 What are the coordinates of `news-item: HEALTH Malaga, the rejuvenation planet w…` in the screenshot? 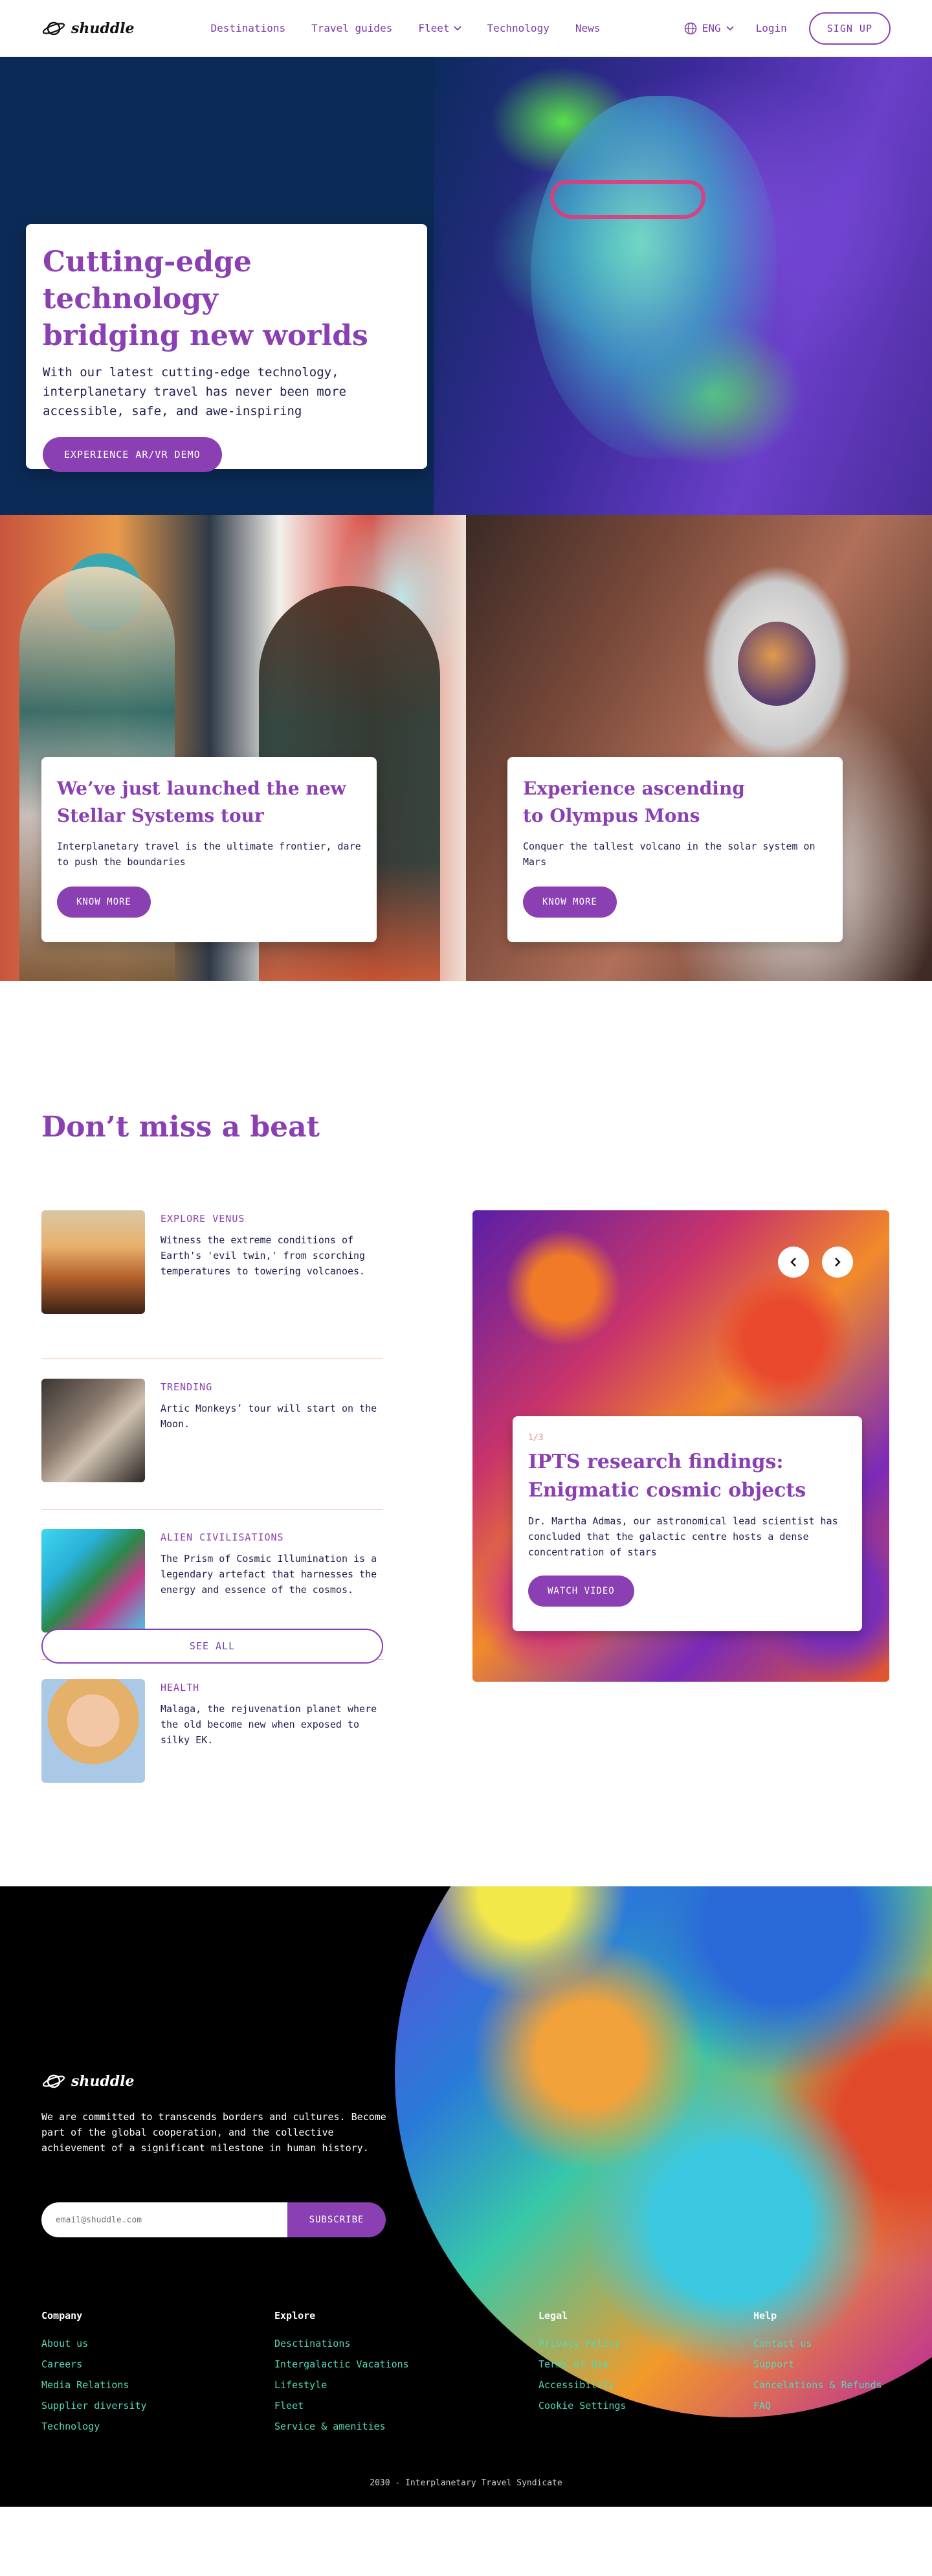 It's located at (212, 1735).